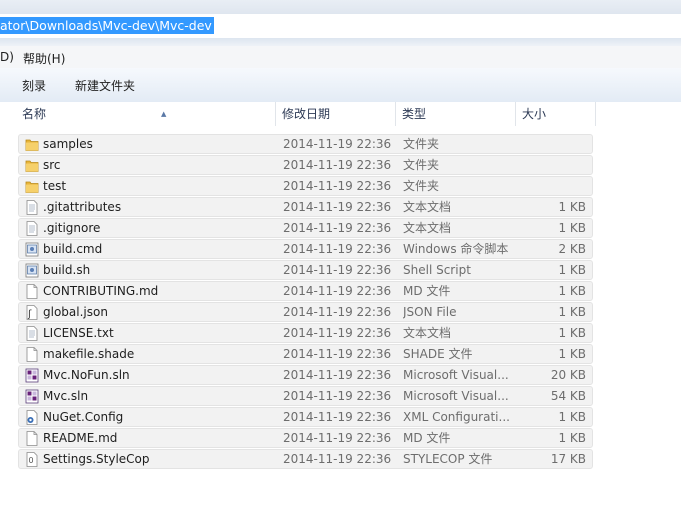 The image size is (681, 513). I want to click on file-type: STYLECOP 文件, so click(448, 459).